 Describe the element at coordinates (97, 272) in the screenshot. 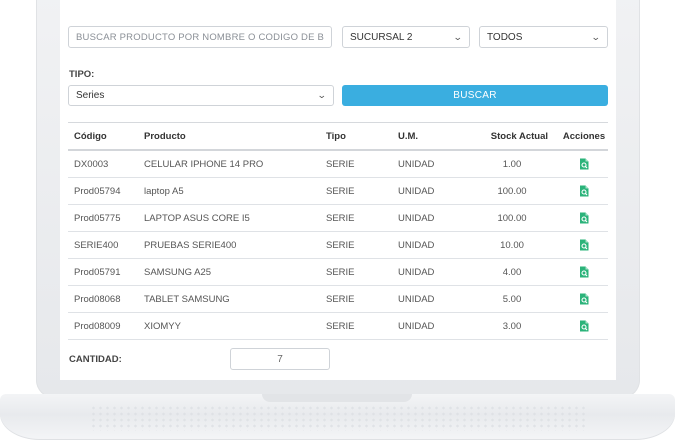

I see `cell-codigo: Prod05791` at that location.